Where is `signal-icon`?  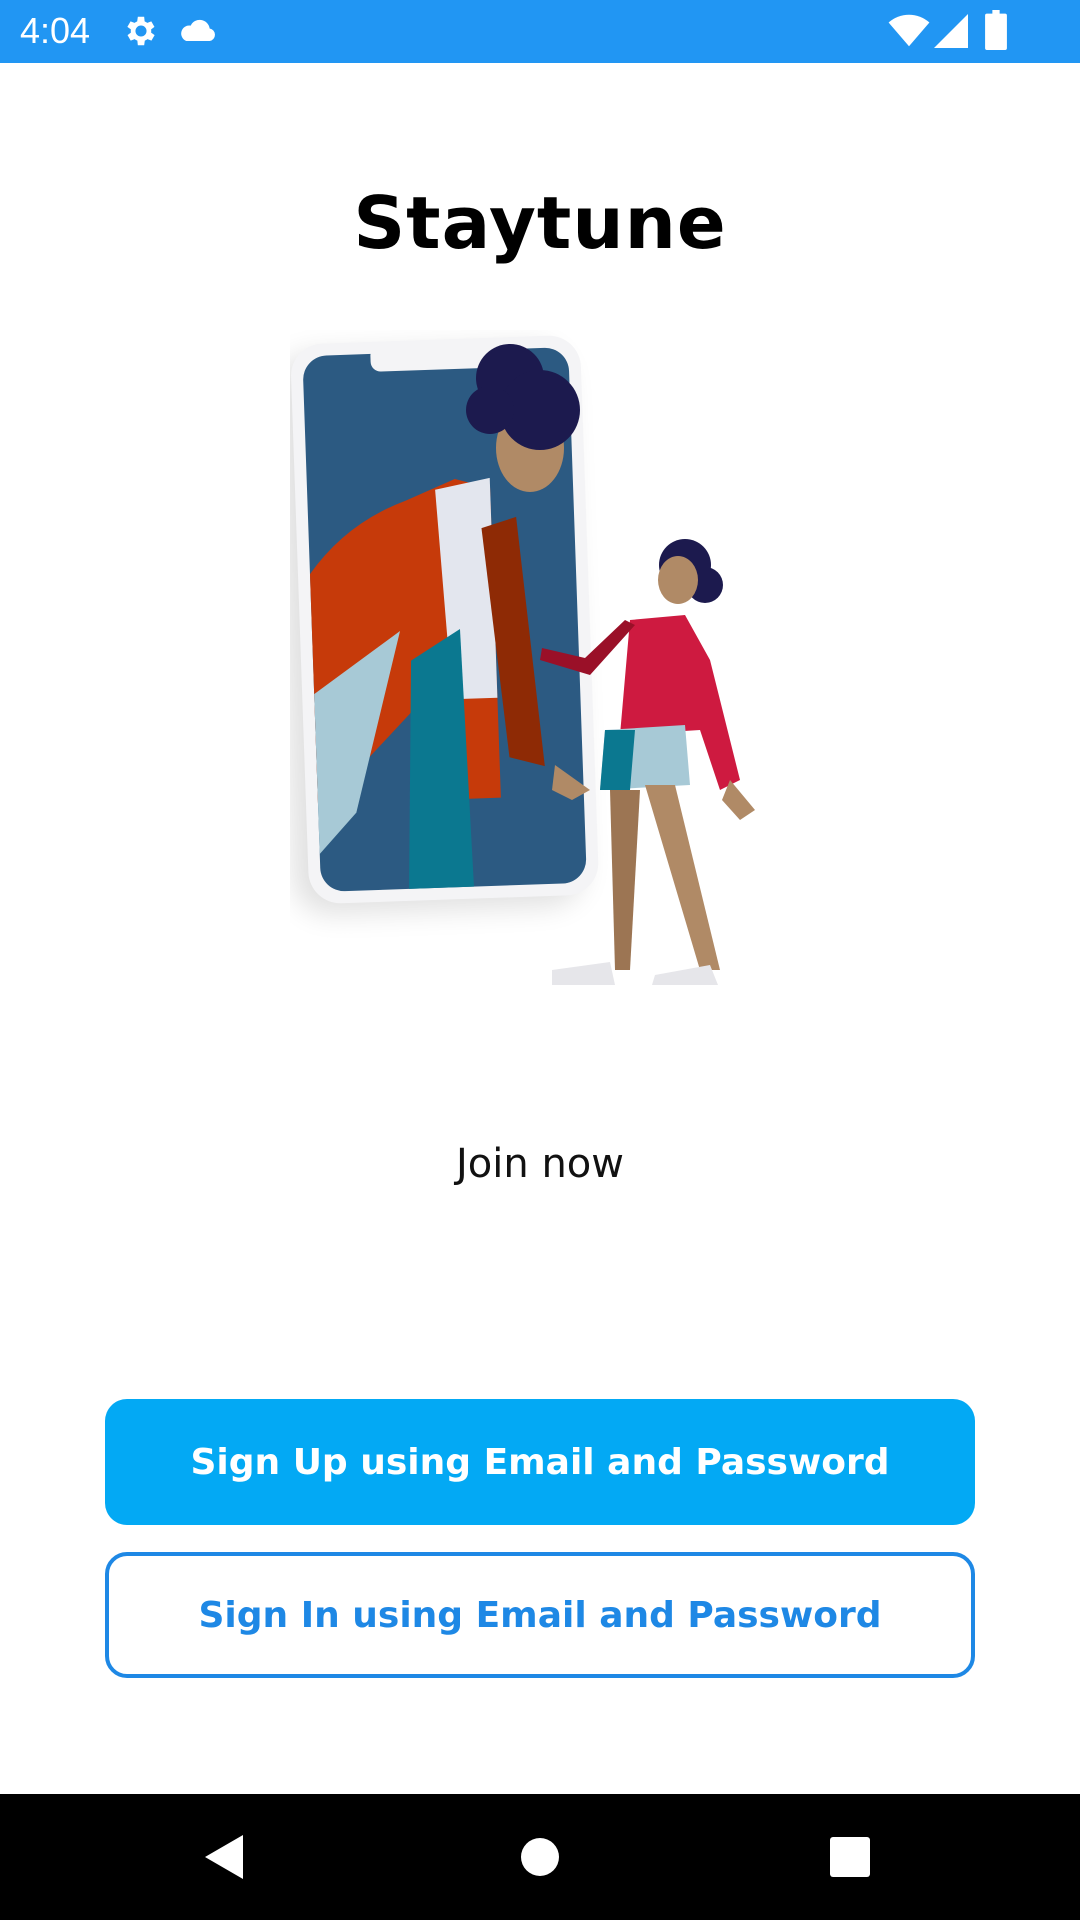 signal-icon is located at coordinates (951, 33).